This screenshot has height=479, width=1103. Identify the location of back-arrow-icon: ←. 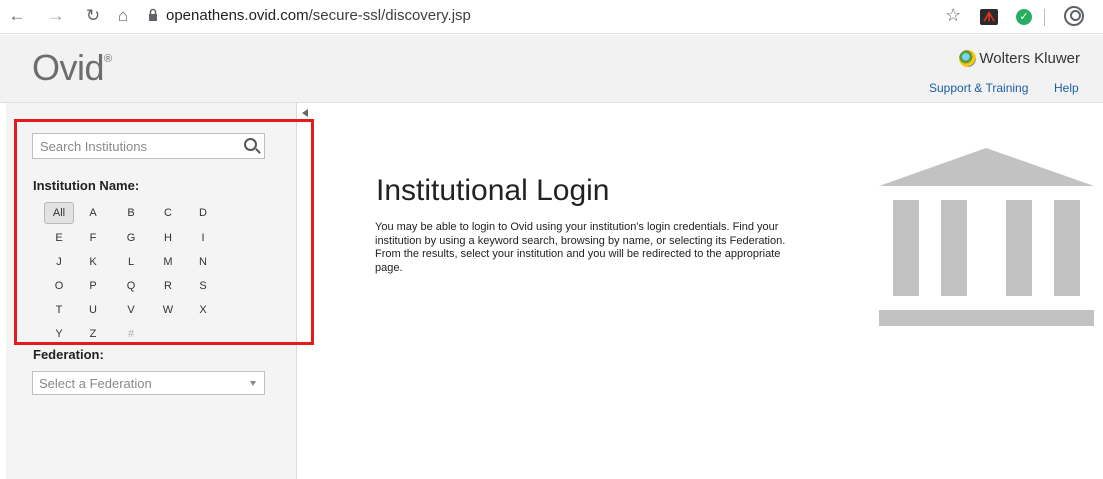
(17, 16).